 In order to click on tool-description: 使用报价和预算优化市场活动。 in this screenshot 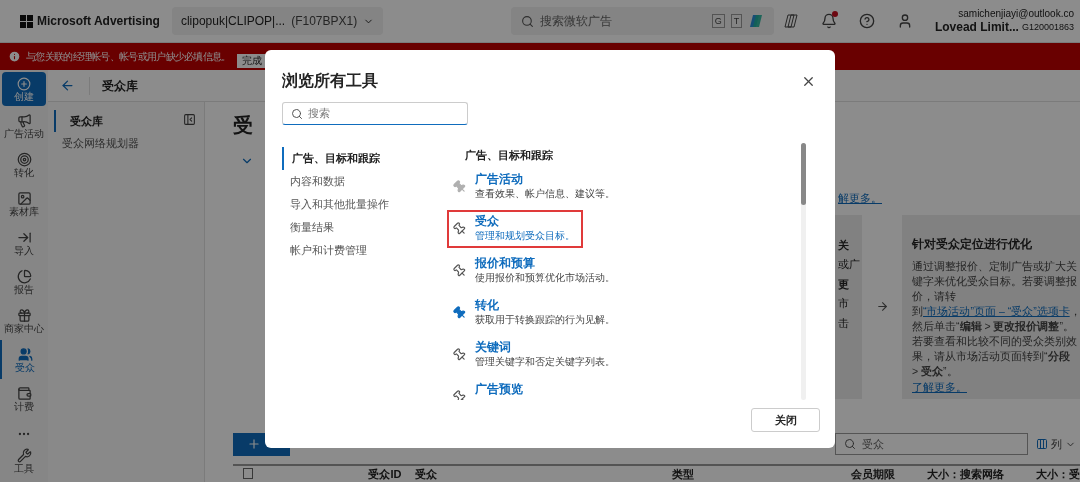, I will do `click(545, 277)`.